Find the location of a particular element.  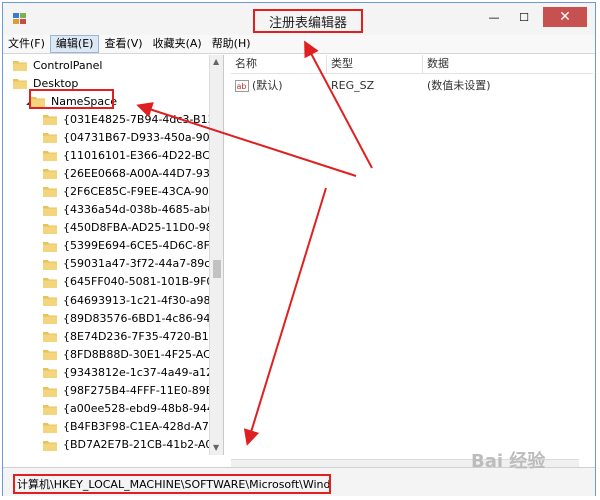

minimize-button: — is located at coordinates (494, 17).